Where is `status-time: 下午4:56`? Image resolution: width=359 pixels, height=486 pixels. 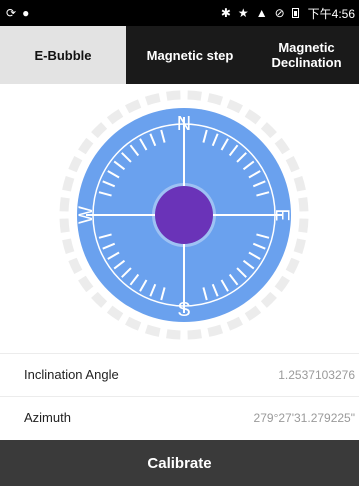 status-time: 下午4:56 is located at coordinates (331, 13).